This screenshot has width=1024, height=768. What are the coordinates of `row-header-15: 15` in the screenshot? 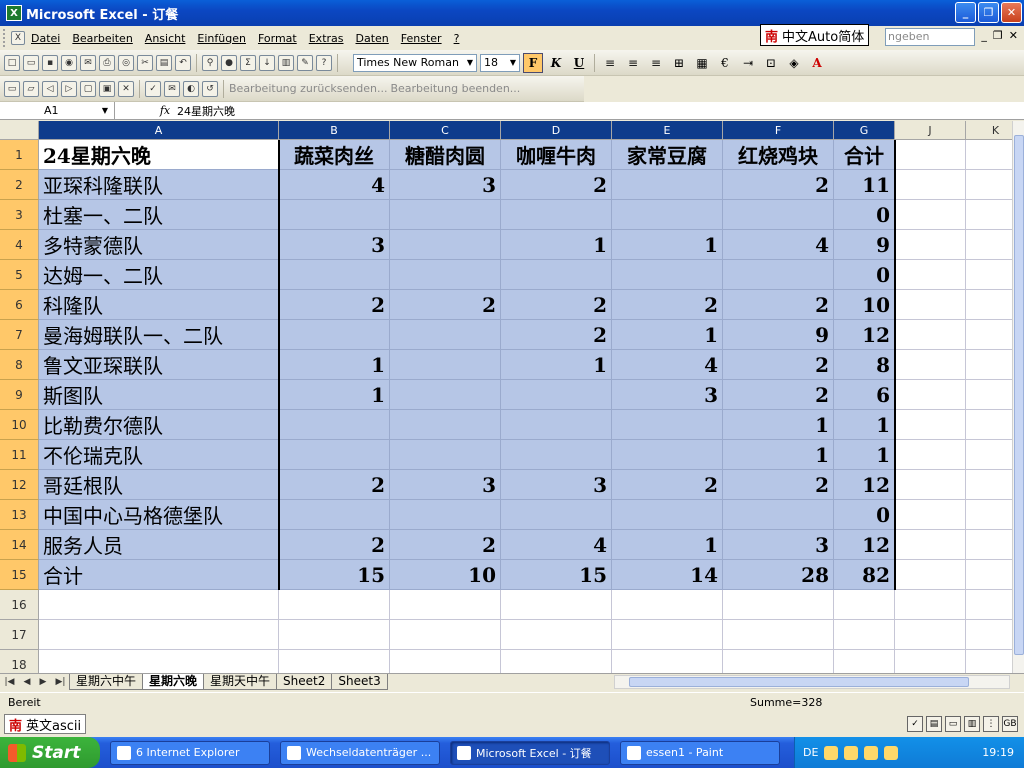 It's located at (19, 575).